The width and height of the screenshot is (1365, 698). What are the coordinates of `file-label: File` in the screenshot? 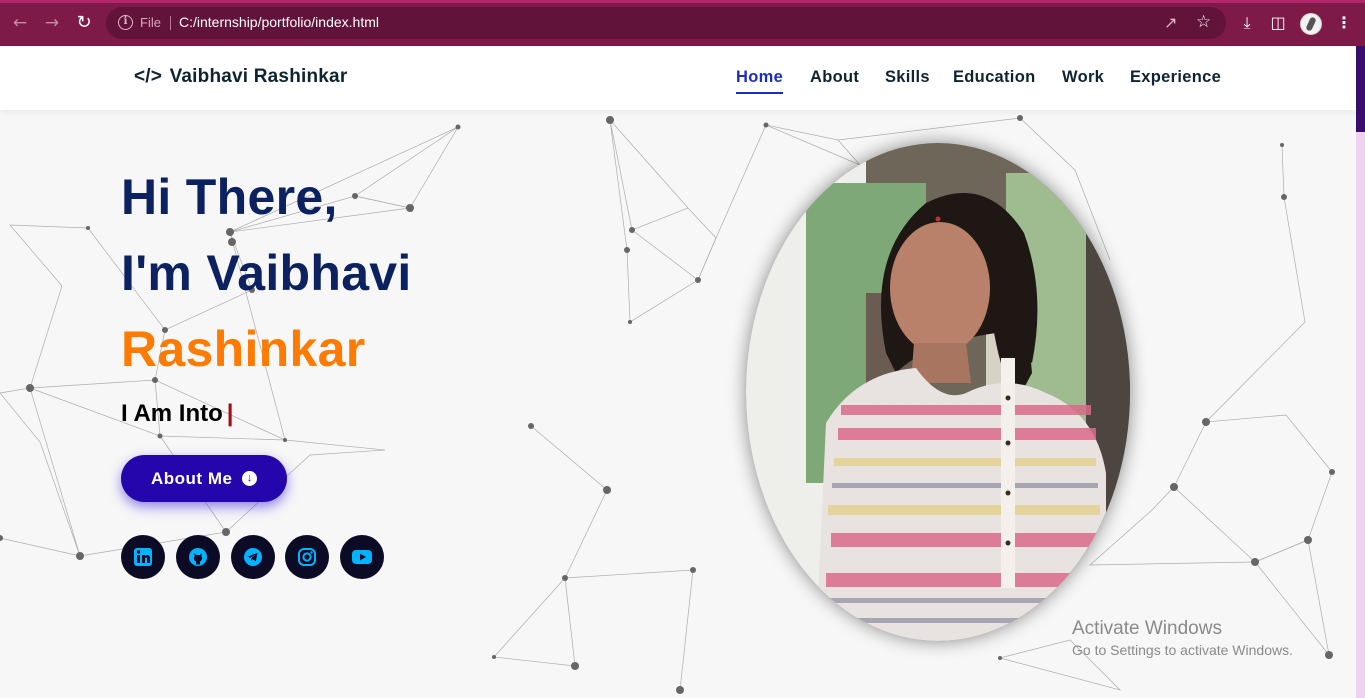 It's located at (150, 22).